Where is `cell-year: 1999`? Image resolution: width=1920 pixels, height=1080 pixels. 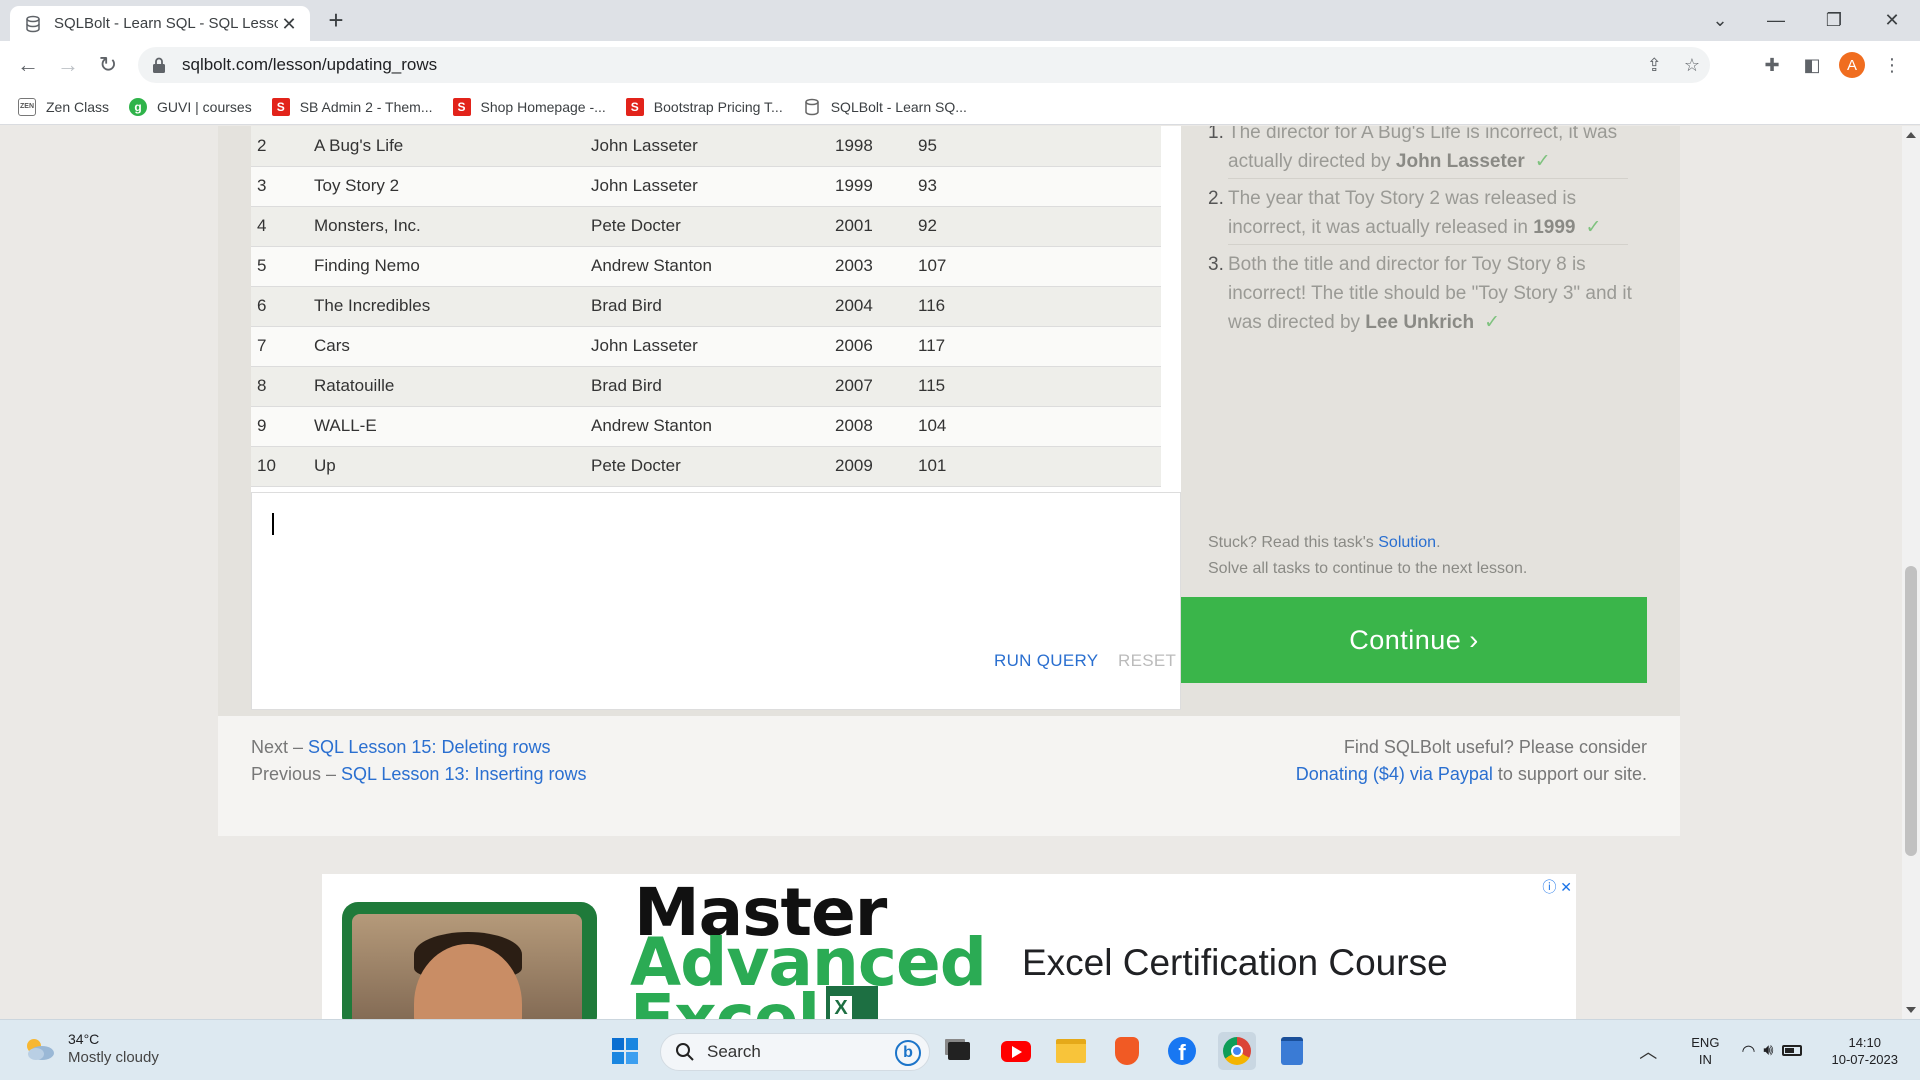 cell-year: 1999 is located at coordinates (870, 186).